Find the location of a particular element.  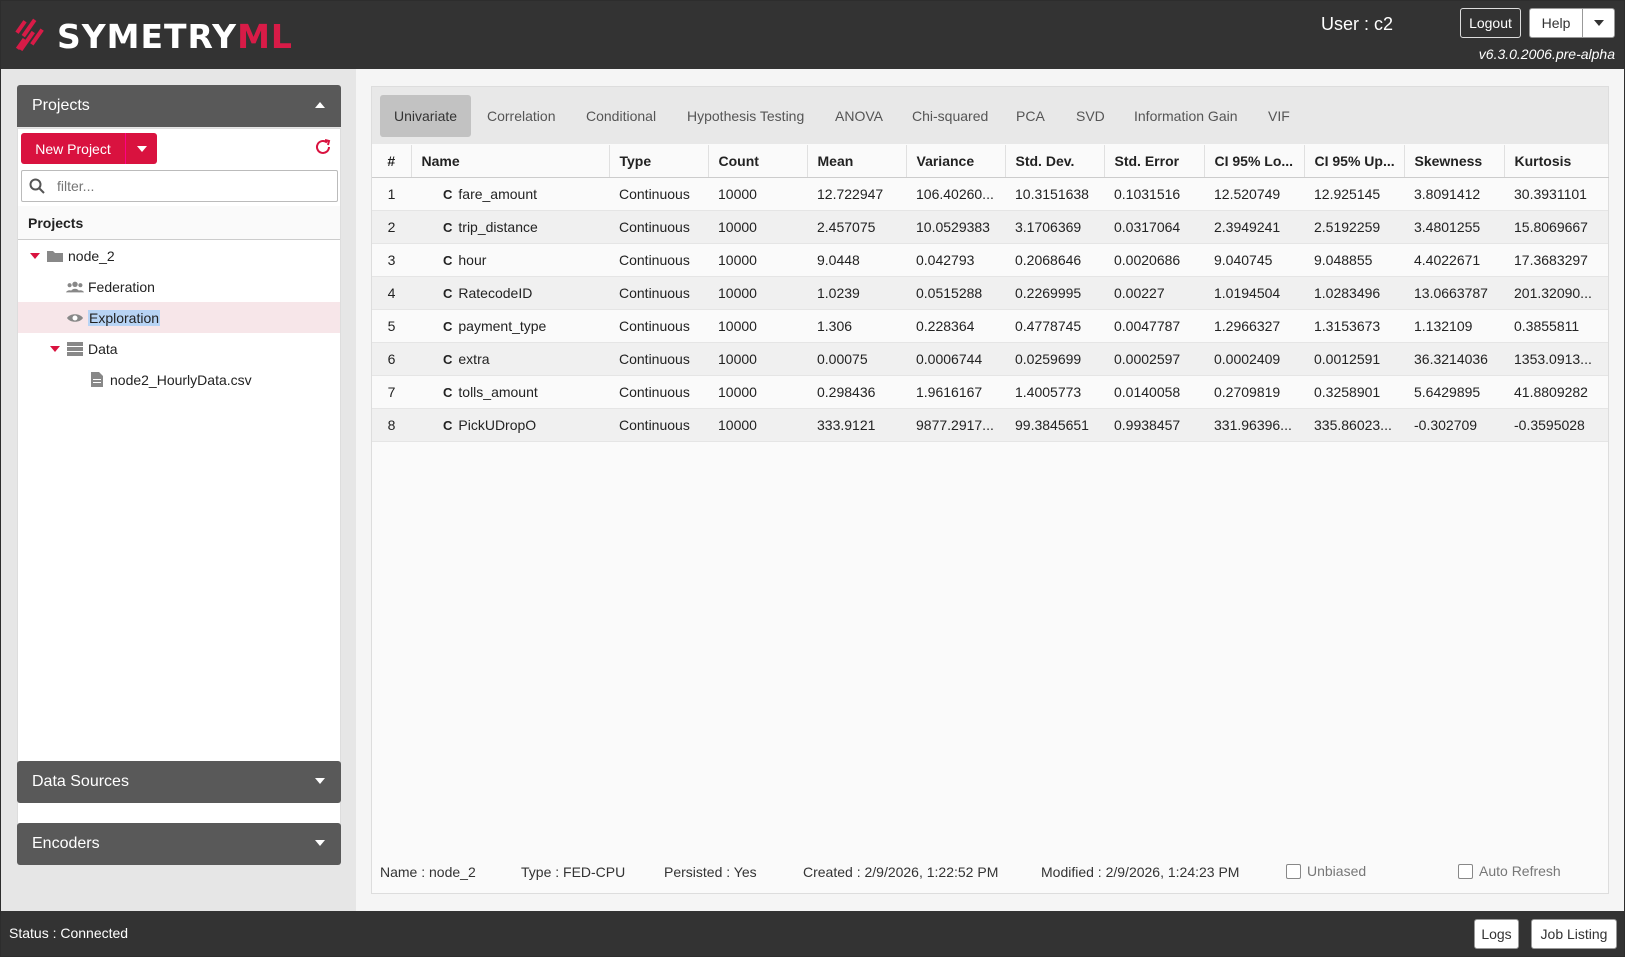

tab-vif: VIF is located at coordinates (1279, 116).